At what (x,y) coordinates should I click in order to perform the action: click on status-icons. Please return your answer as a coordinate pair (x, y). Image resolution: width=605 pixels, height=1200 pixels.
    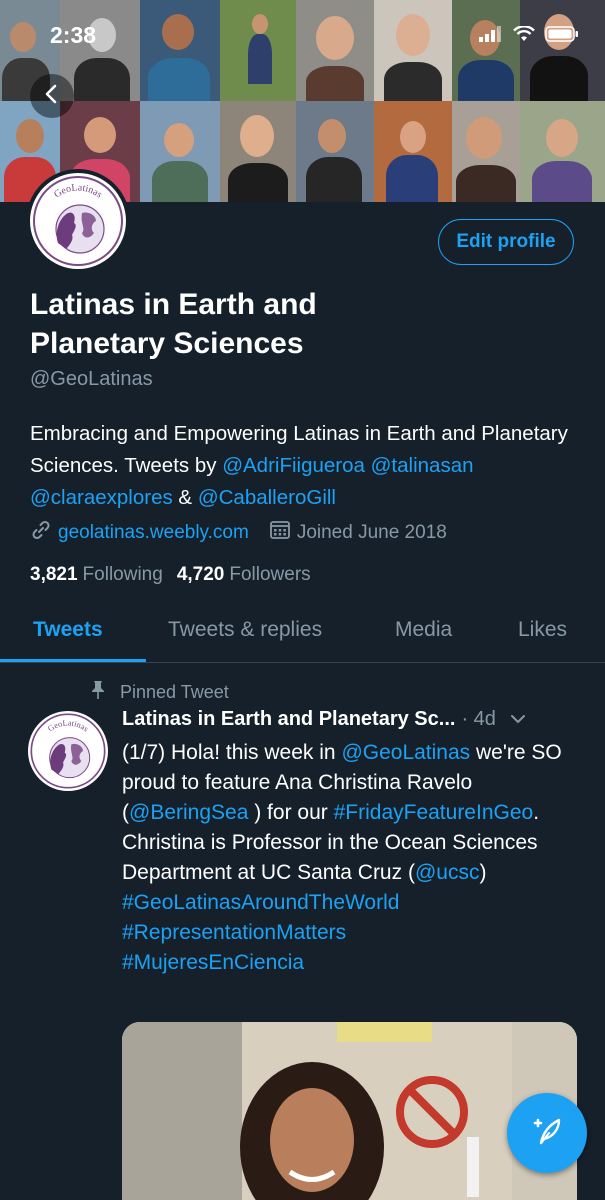
    Looking at the image, I should click on (529, 36).